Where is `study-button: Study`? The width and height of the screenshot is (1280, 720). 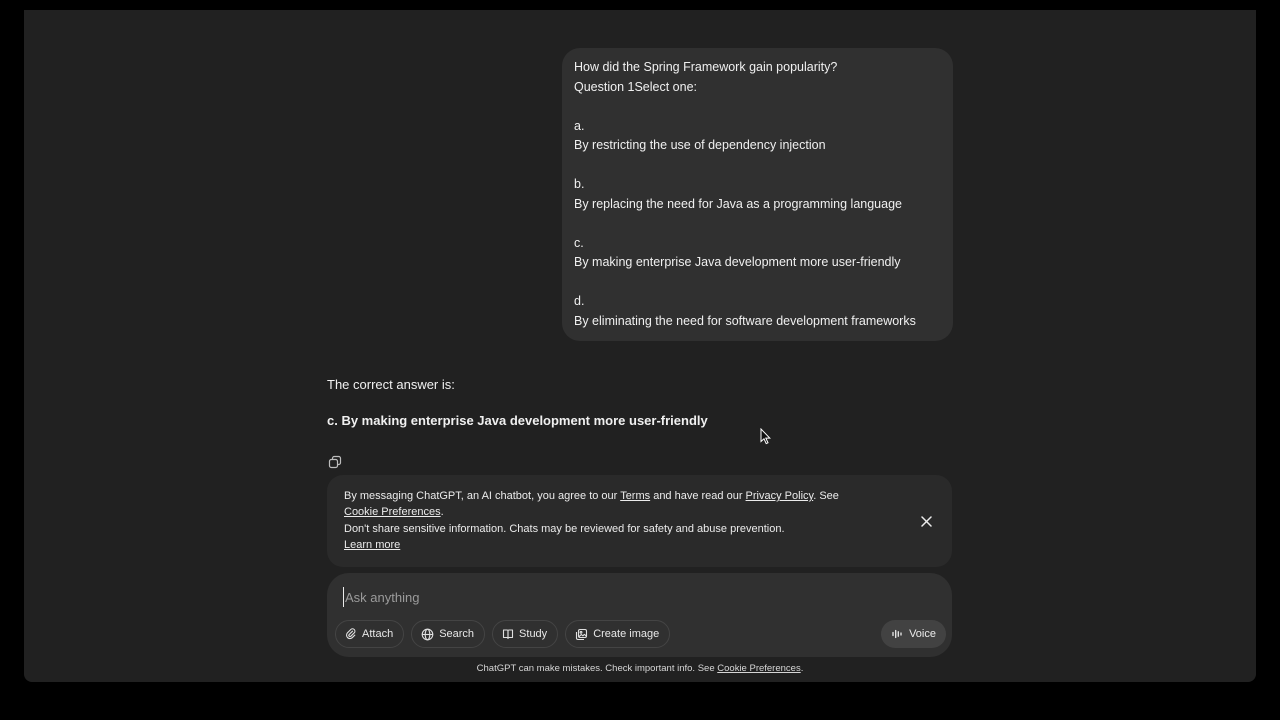
study-button: Study is located at coordinates (525, 634).